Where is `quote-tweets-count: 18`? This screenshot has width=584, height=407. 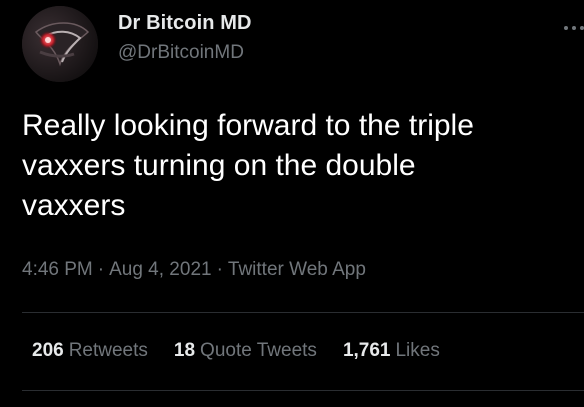 quote-tweets-count: 18 is located at coordinates (184, 350).